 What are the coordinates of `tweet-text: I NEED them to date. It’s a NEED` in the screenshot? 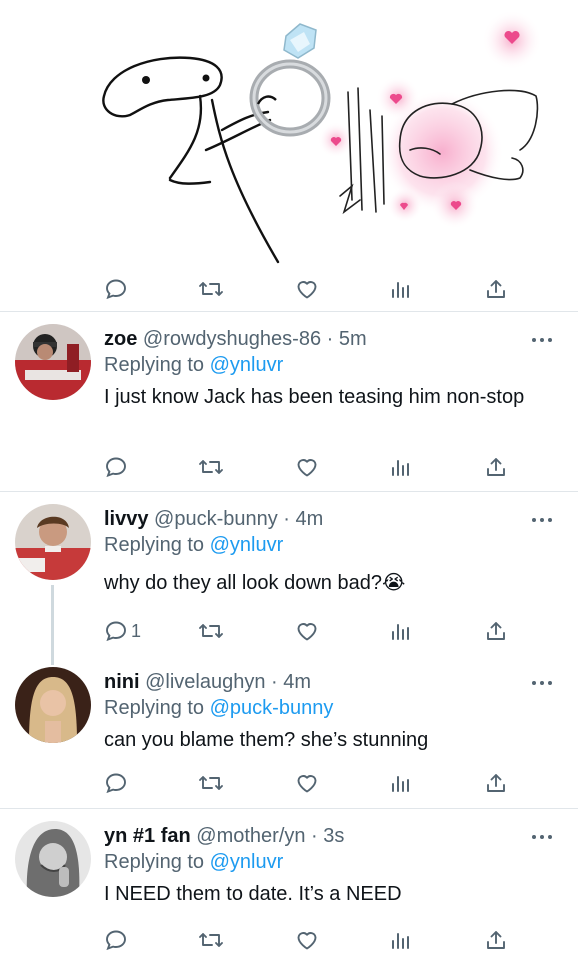 It's located at (253, 894).